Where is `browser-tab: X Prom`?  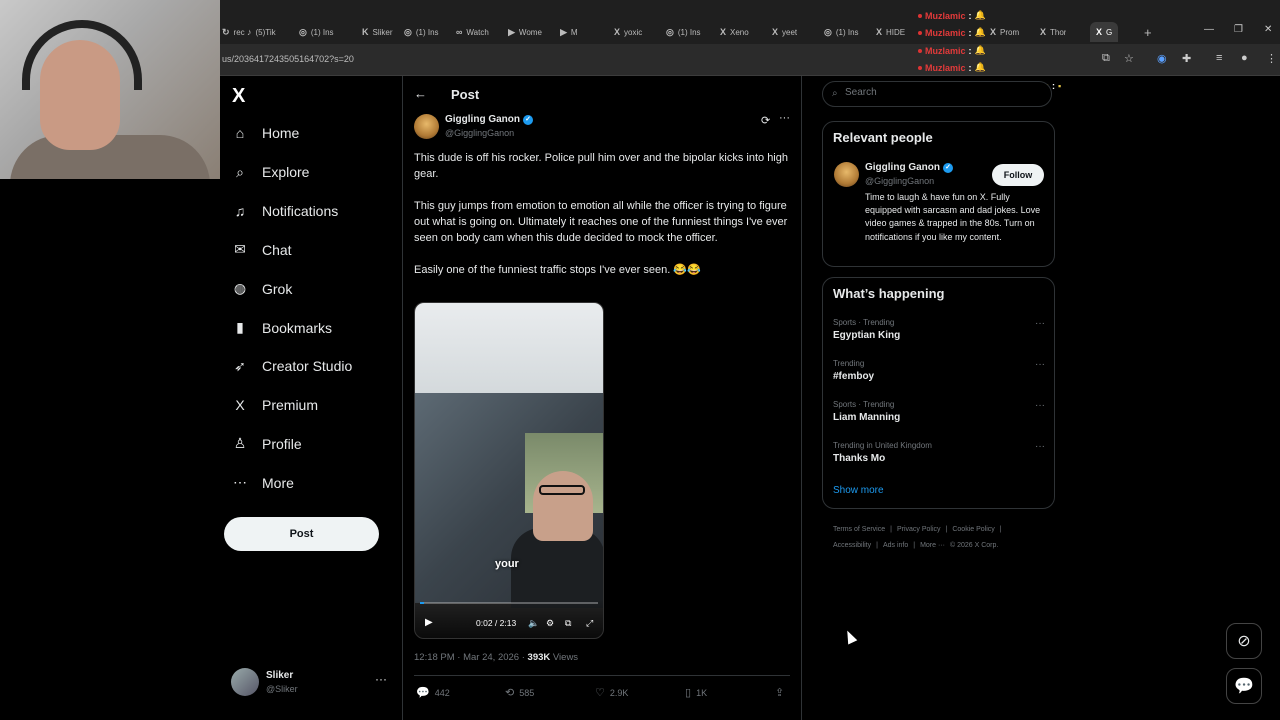
browser-tab: X Prom is located at coordinates (1004, 32).